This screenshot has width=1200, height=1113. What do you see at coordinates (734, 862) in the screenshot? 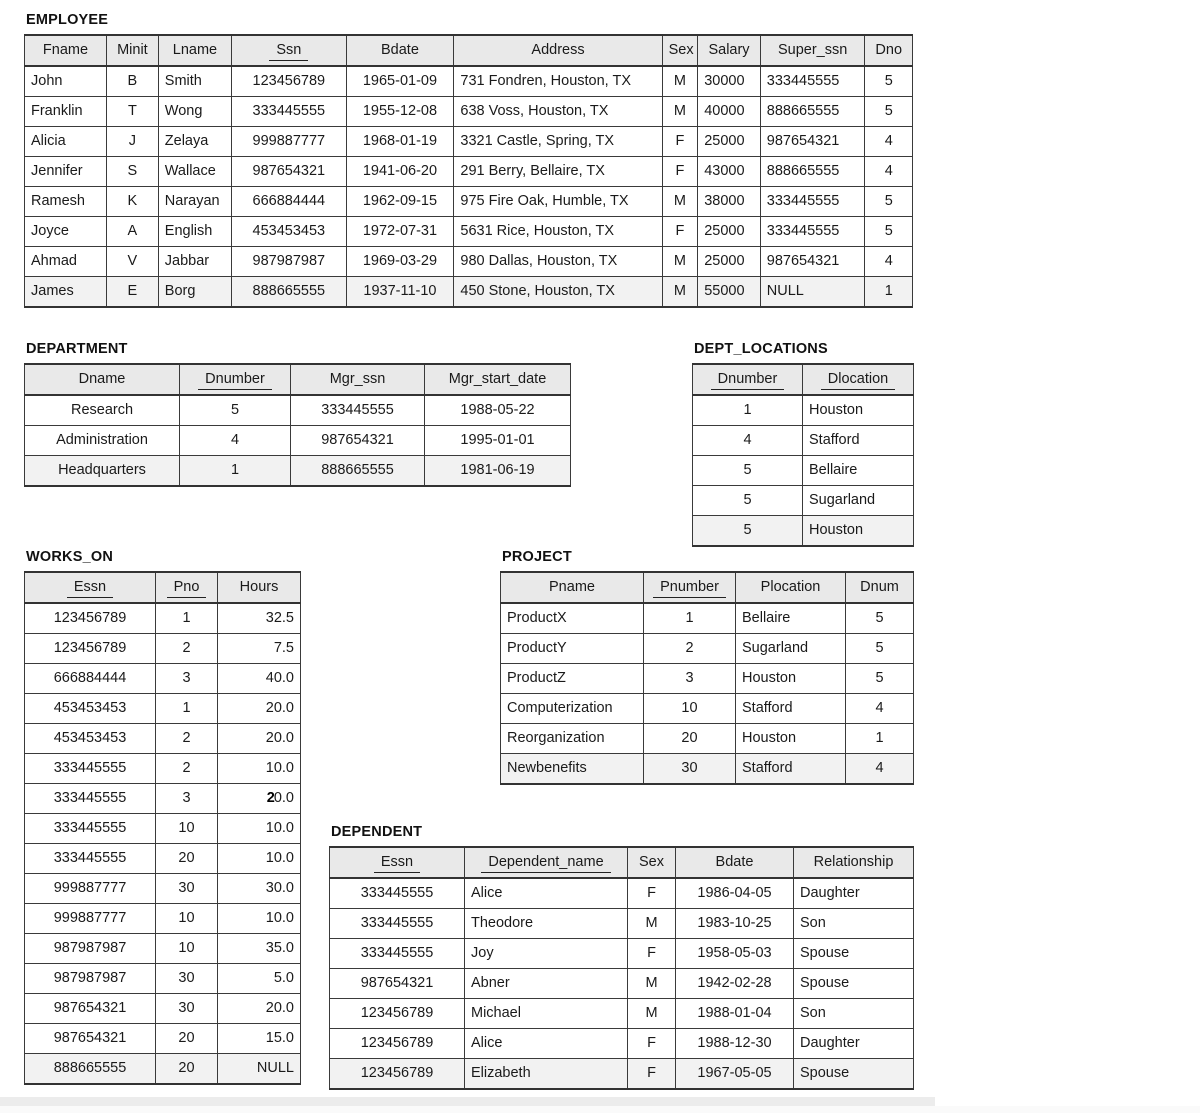
I see `column-header-bdate: Bdate` at bounding box center [734, 862].